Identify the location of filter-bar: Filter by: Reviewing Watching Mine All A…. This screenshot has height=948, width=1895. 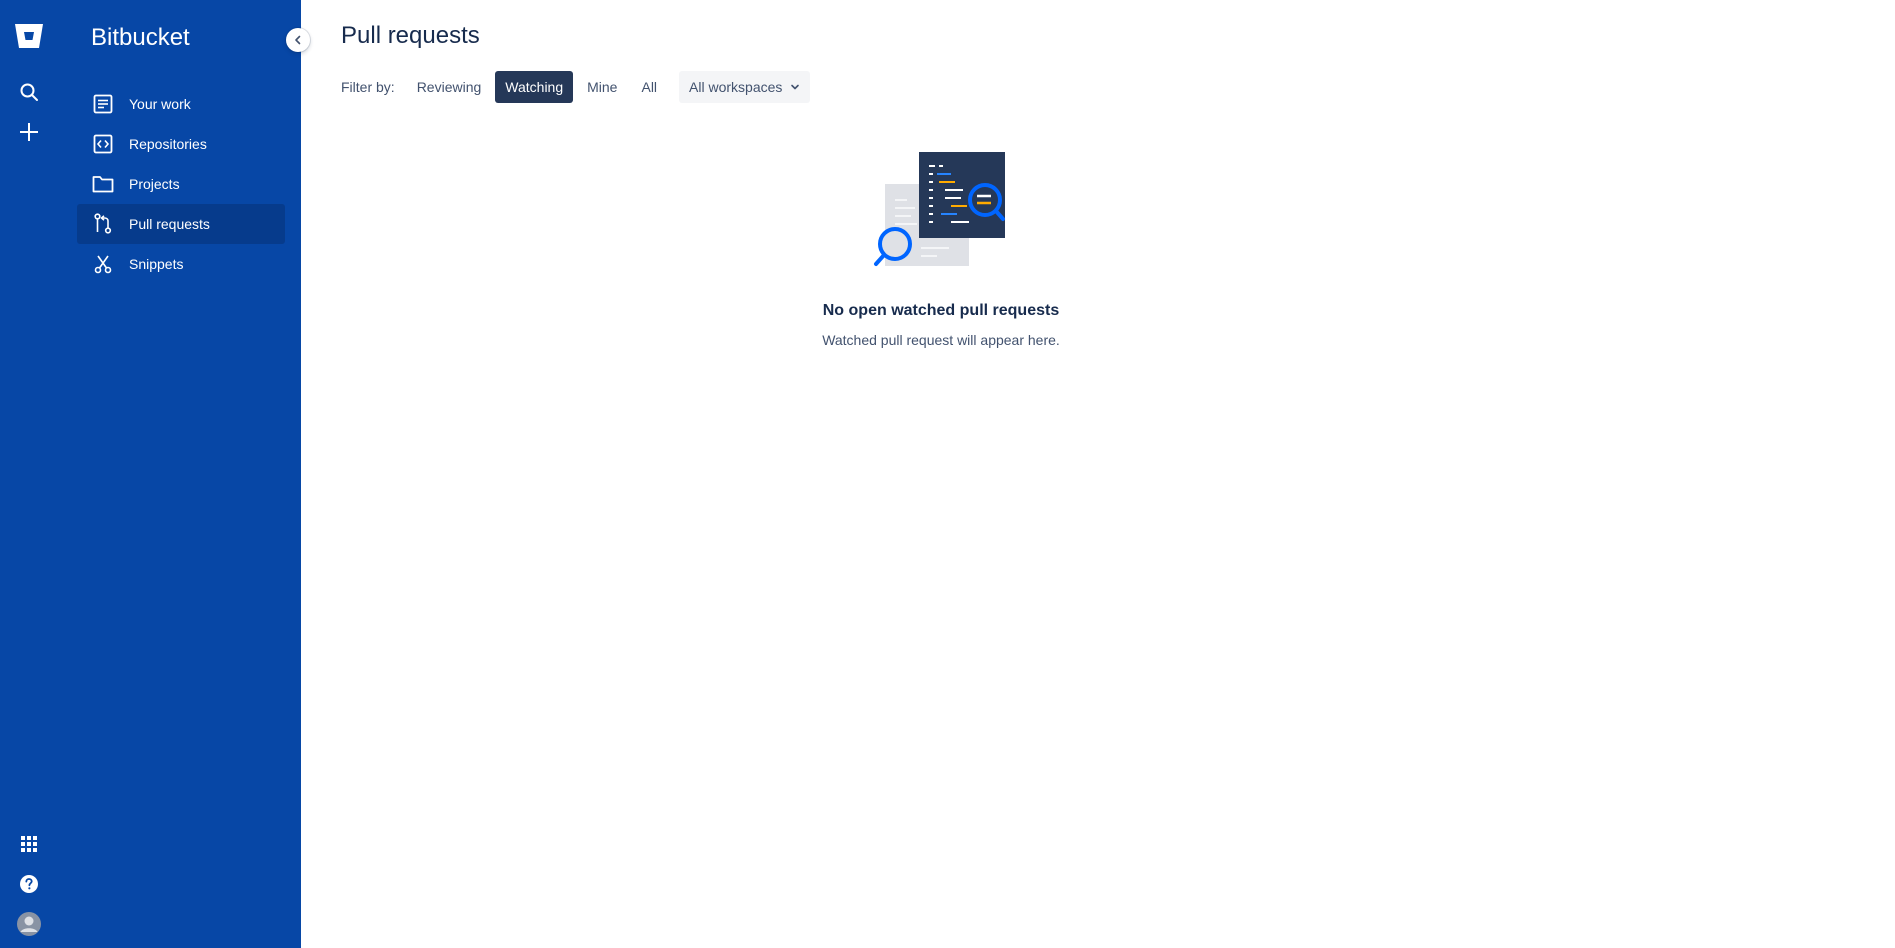
(576, 87).